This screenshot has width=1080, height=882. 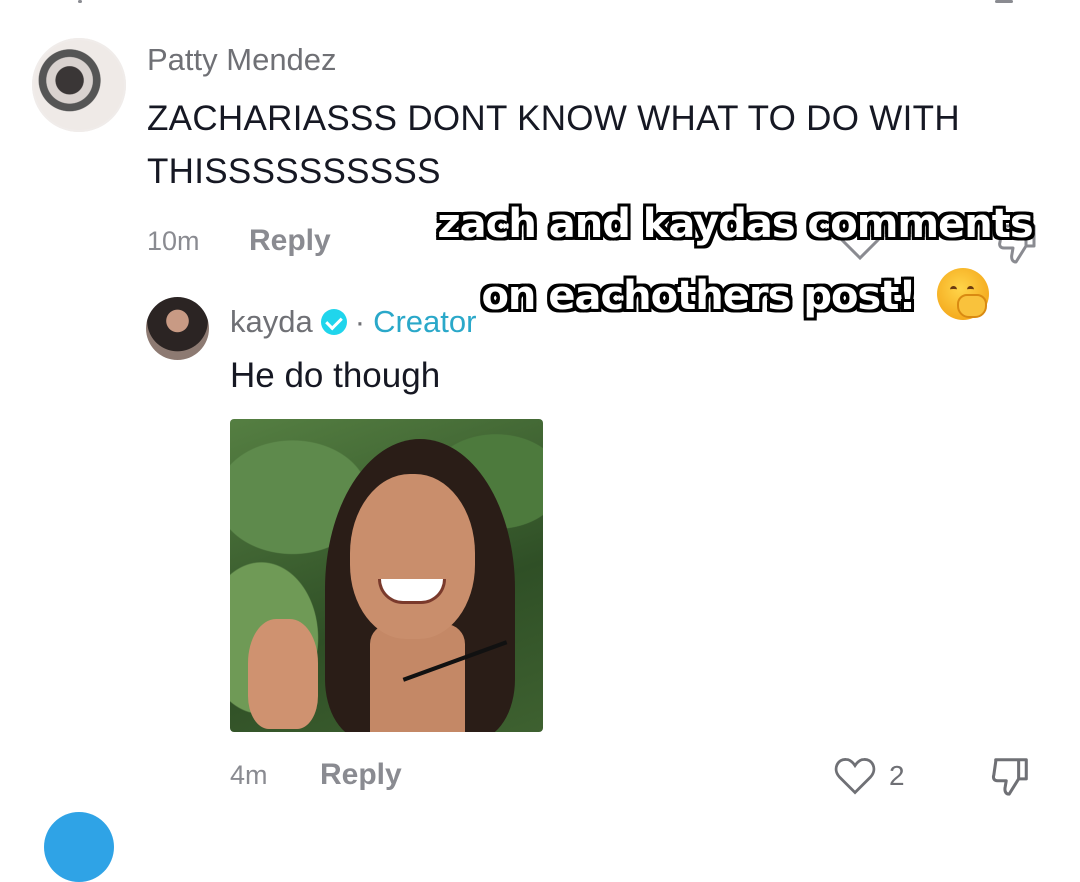 What do you see at coordinates (353, 322) in the screenshot?
I see `reply-author-row: kayda · Creator` at bounding box center [353, 322].